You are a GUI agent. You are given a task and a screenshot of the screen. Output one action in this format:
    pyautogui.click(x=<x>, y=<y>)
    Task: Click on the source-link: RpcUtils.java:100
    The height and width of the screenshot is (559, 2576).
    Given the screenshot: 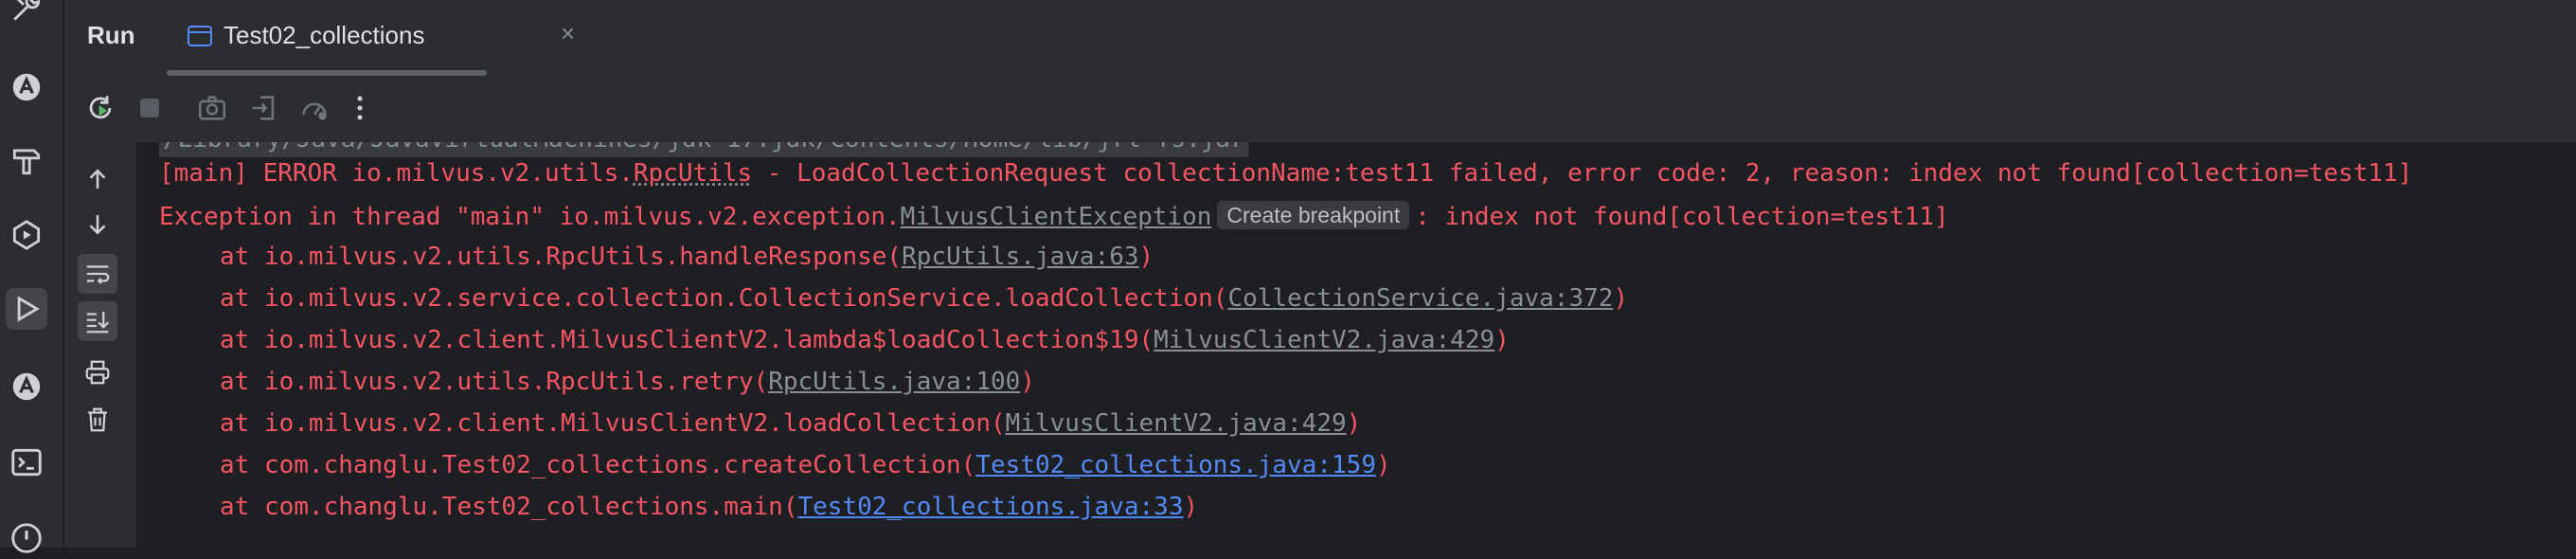 What is the action you would take?
    pyautogui.click(x=894, y=382)
    